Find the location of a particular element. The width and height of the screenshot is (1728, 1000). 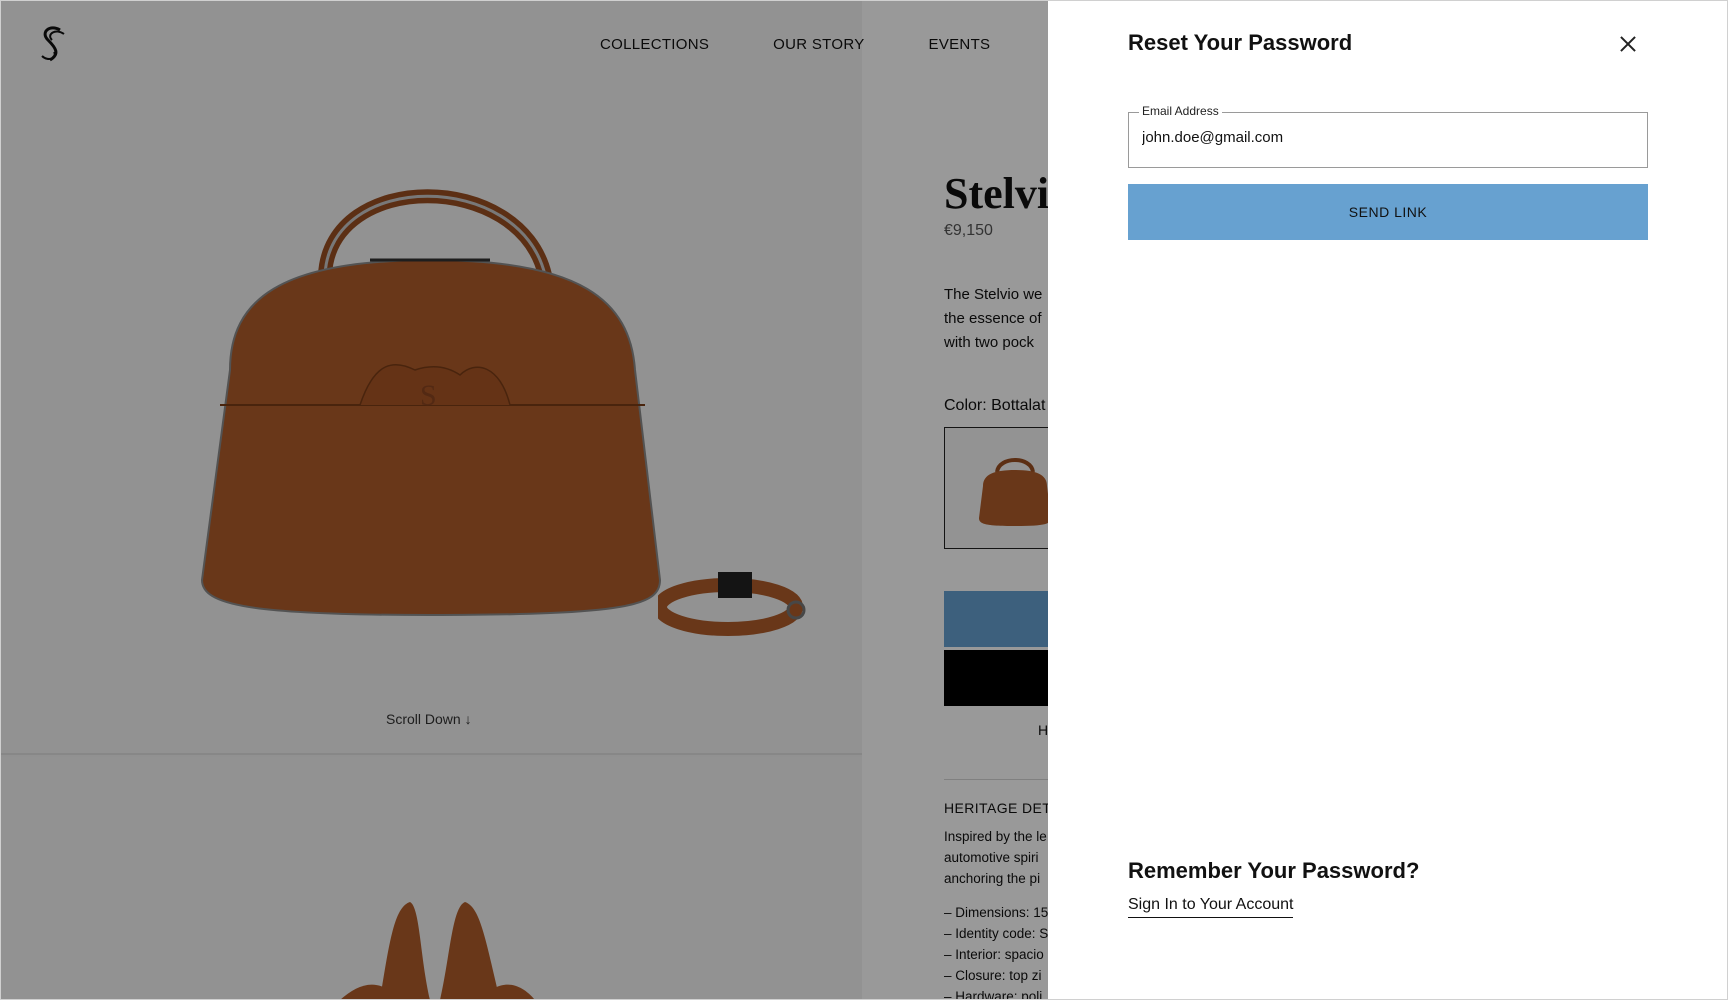

email-field: Email Address is located at coordinates (1388, 136).